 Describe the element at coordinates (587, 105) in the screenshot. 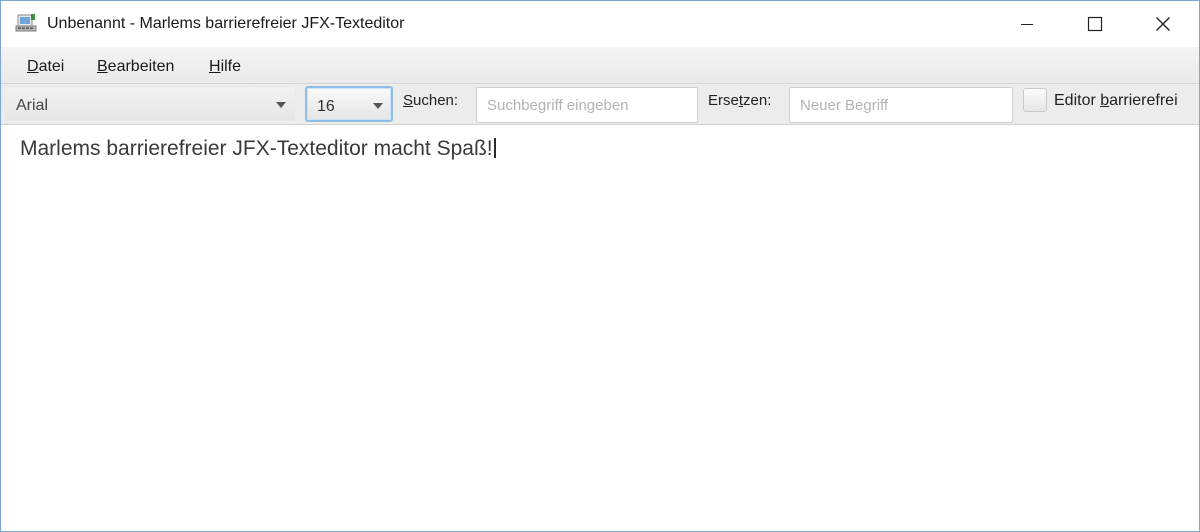

I see `search-input` at that location.